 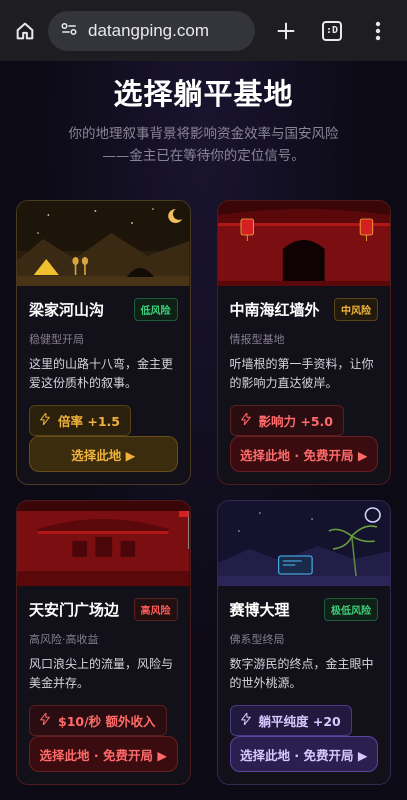 I want to click on card-title: 中南海红墙外, so click(x=274, y=310).